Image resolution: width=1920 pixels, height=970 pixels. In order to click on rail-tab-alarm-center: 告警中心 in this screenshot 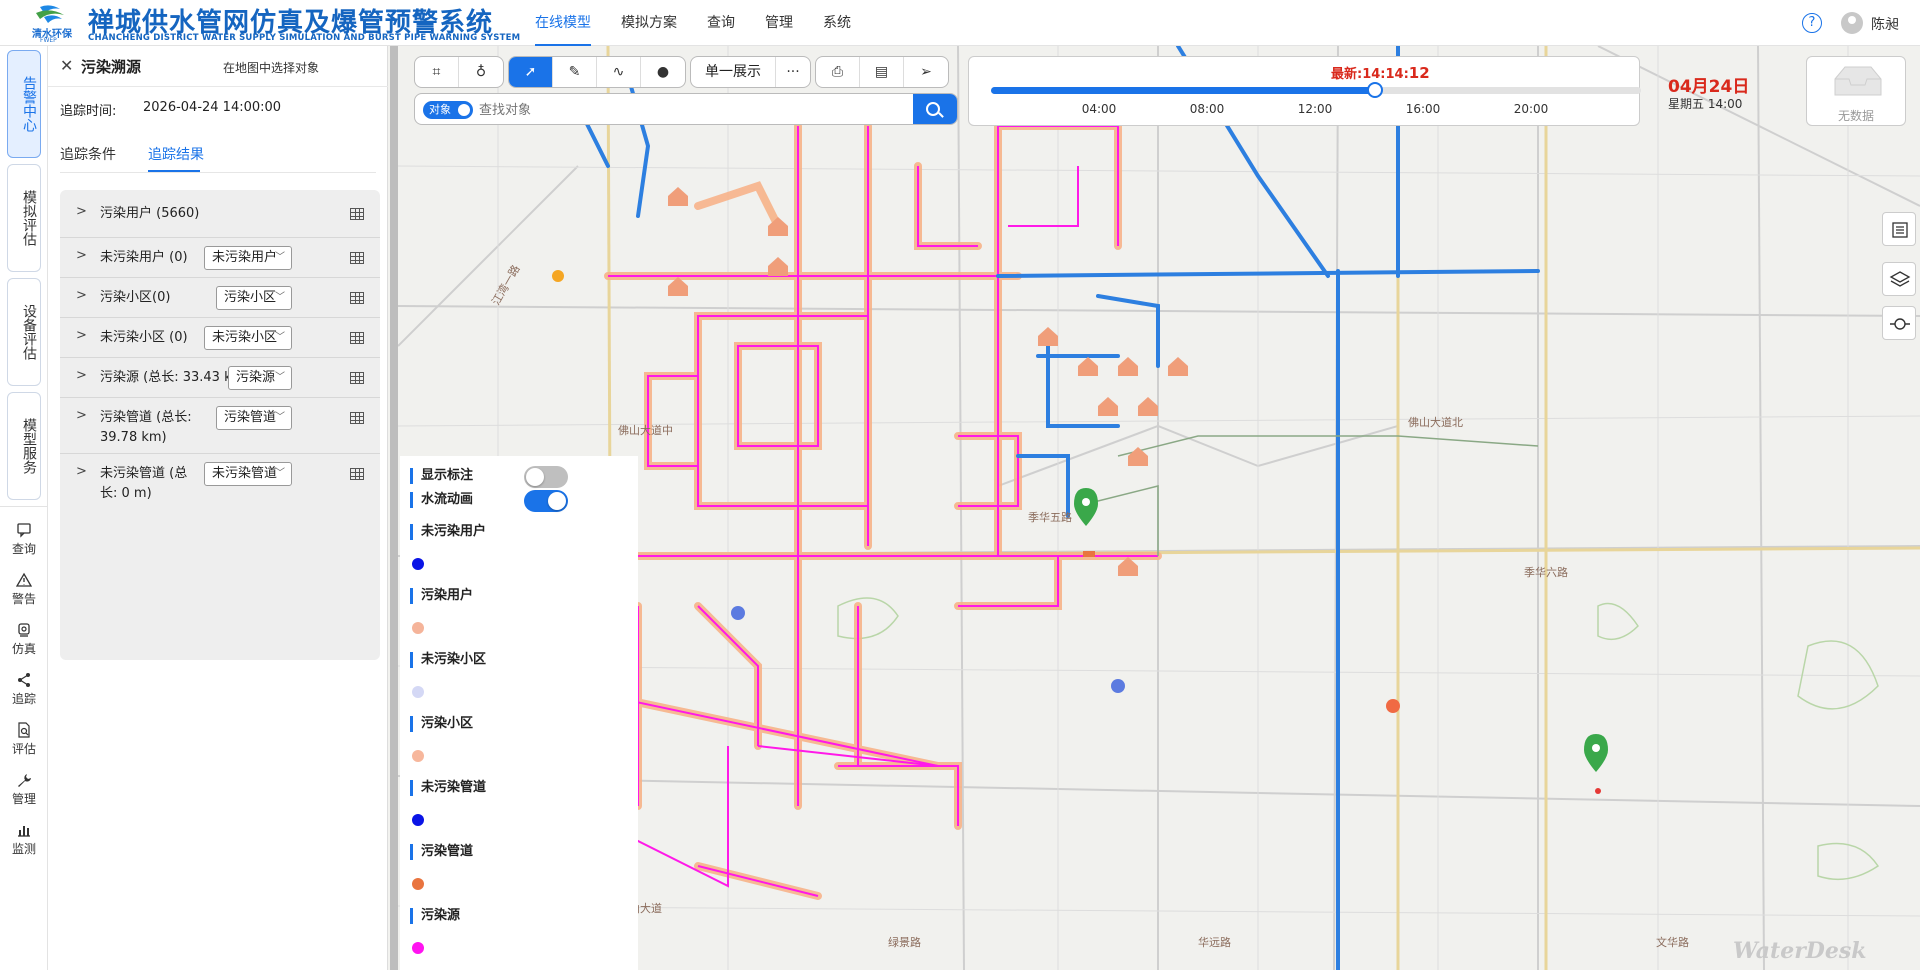, I will do `click(24, 104)`.